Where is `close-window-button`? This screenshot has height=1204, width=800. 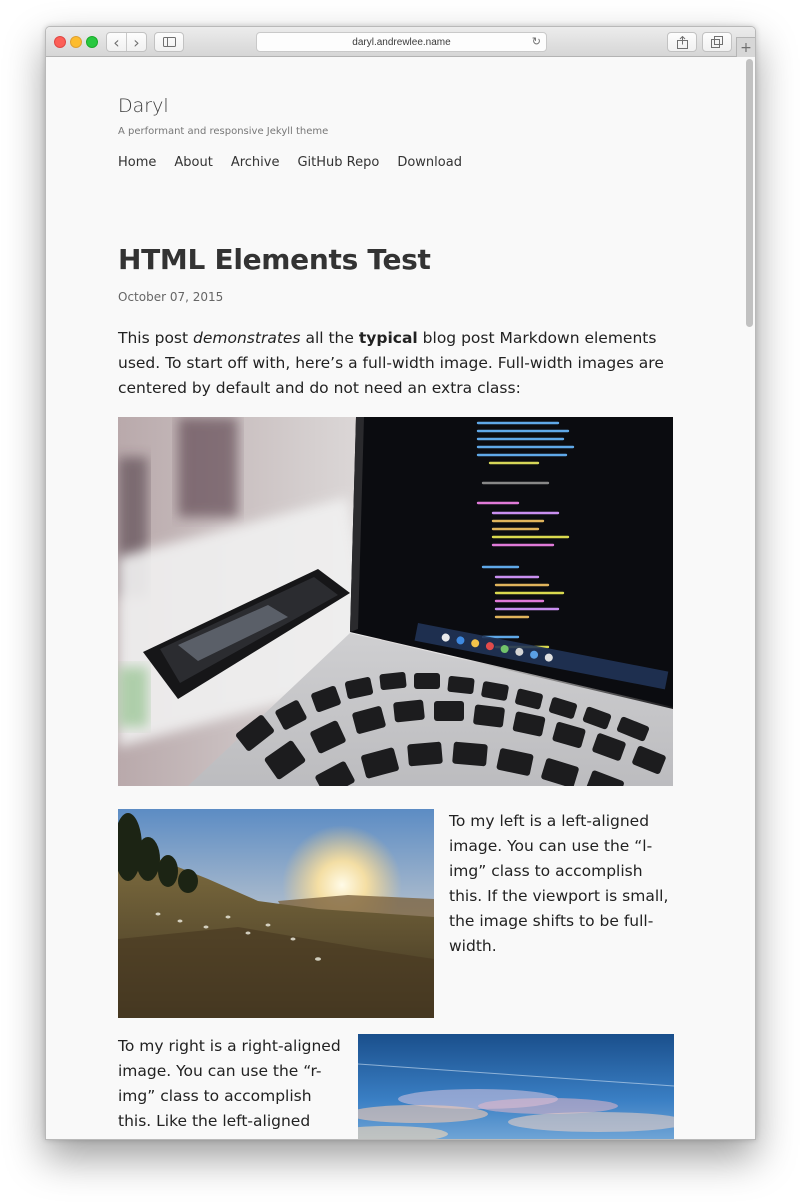 close-window-button is located at coordinates (60, 42).